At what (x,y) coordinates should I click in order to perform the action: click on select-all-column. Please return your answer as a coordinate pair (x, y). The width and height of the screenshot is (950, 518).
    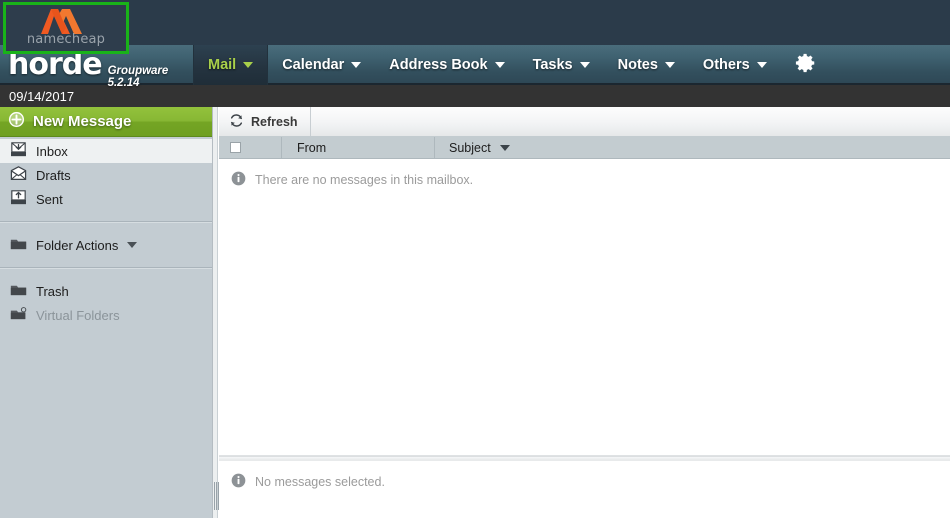
    Looking at the image, I should click on (250, 147).